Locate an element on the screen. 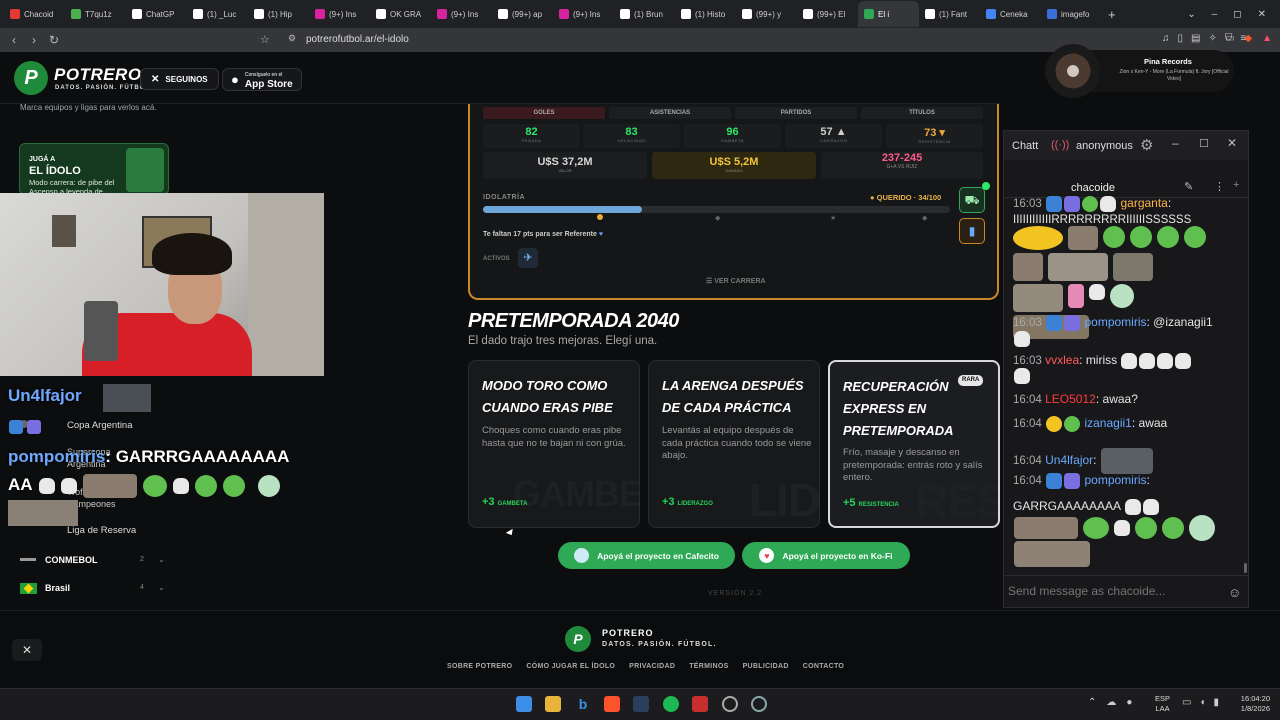  chat-username: izanagii1 is located at coordinates (1107, 423).